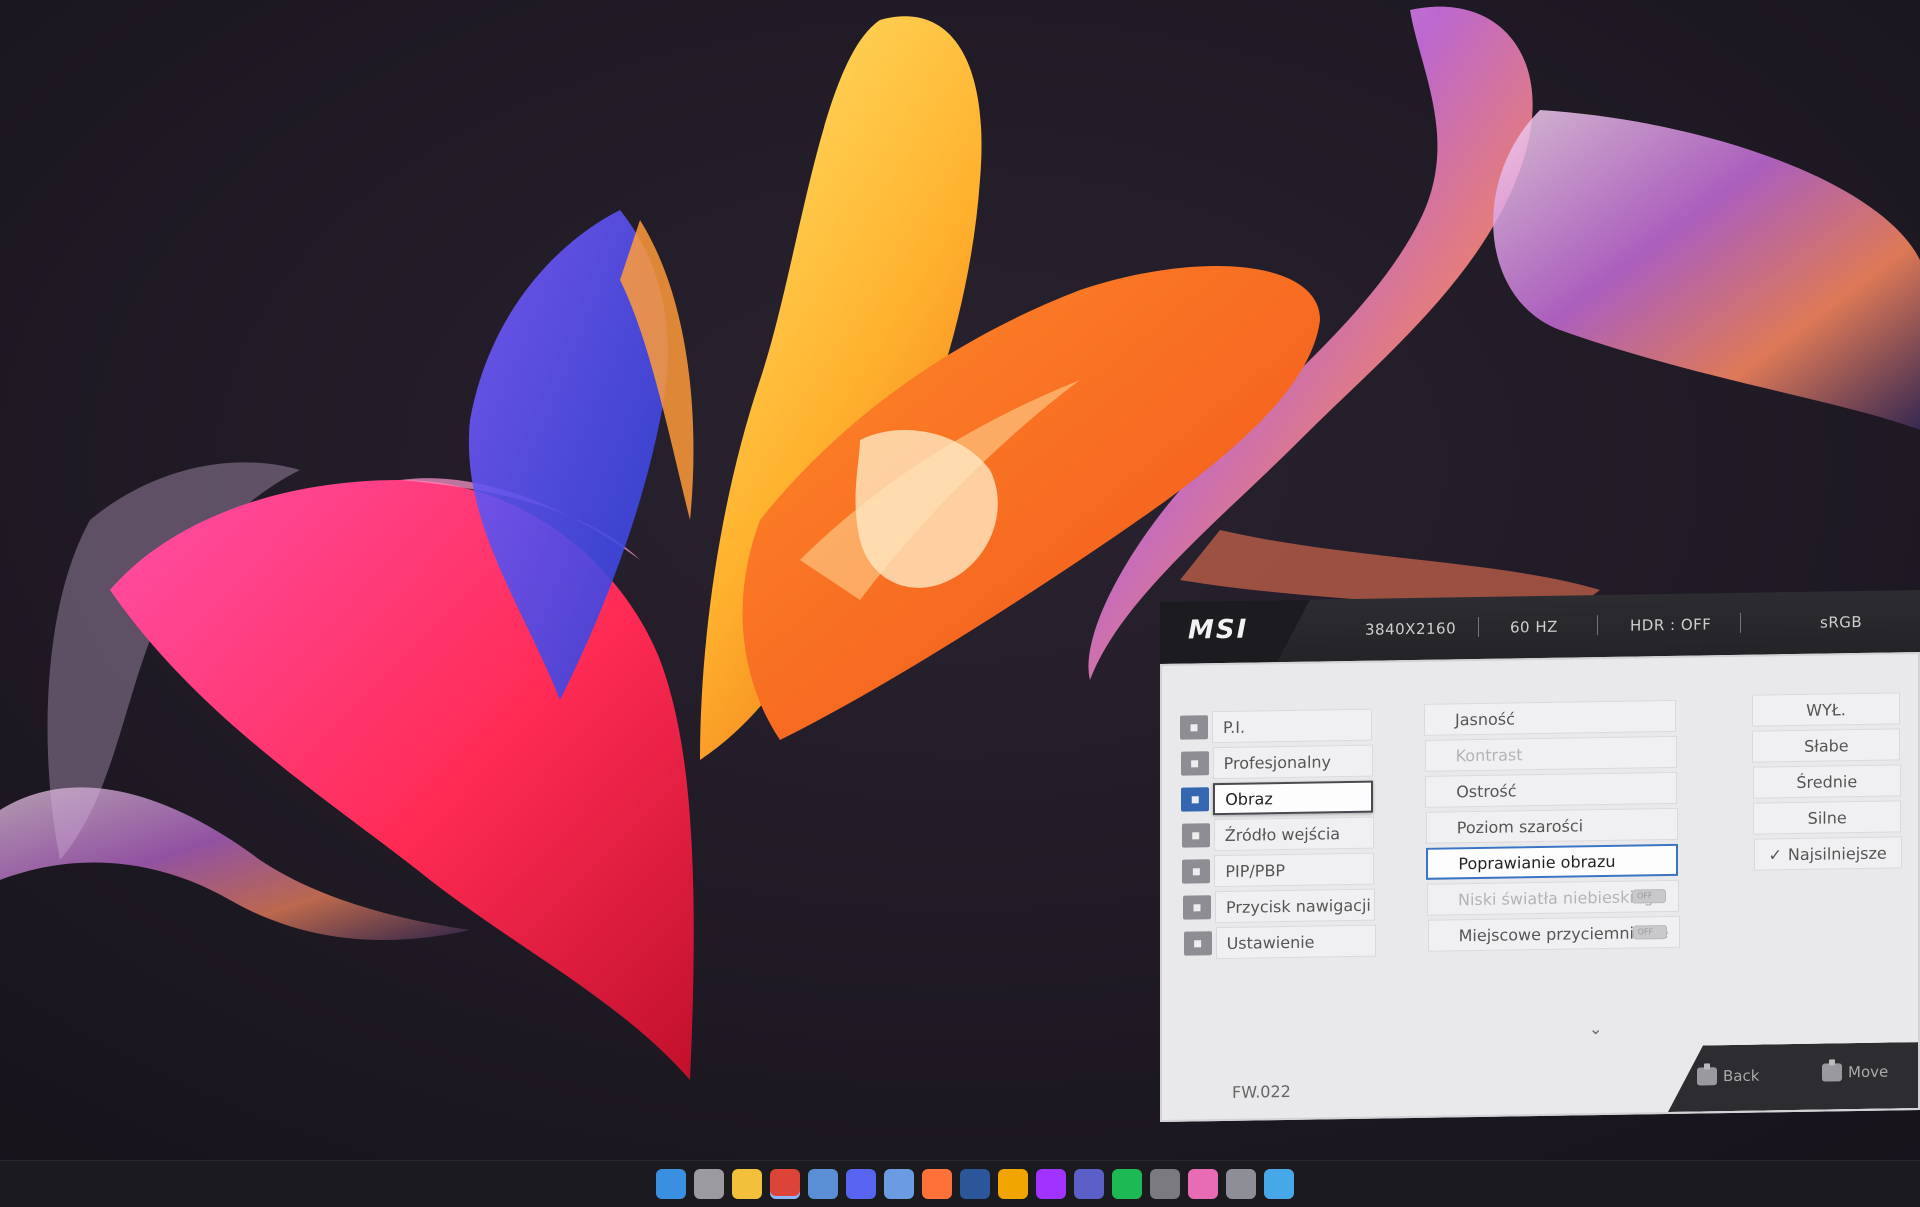  I want to click on submenu-item: Jasność, so click(1550, 717).